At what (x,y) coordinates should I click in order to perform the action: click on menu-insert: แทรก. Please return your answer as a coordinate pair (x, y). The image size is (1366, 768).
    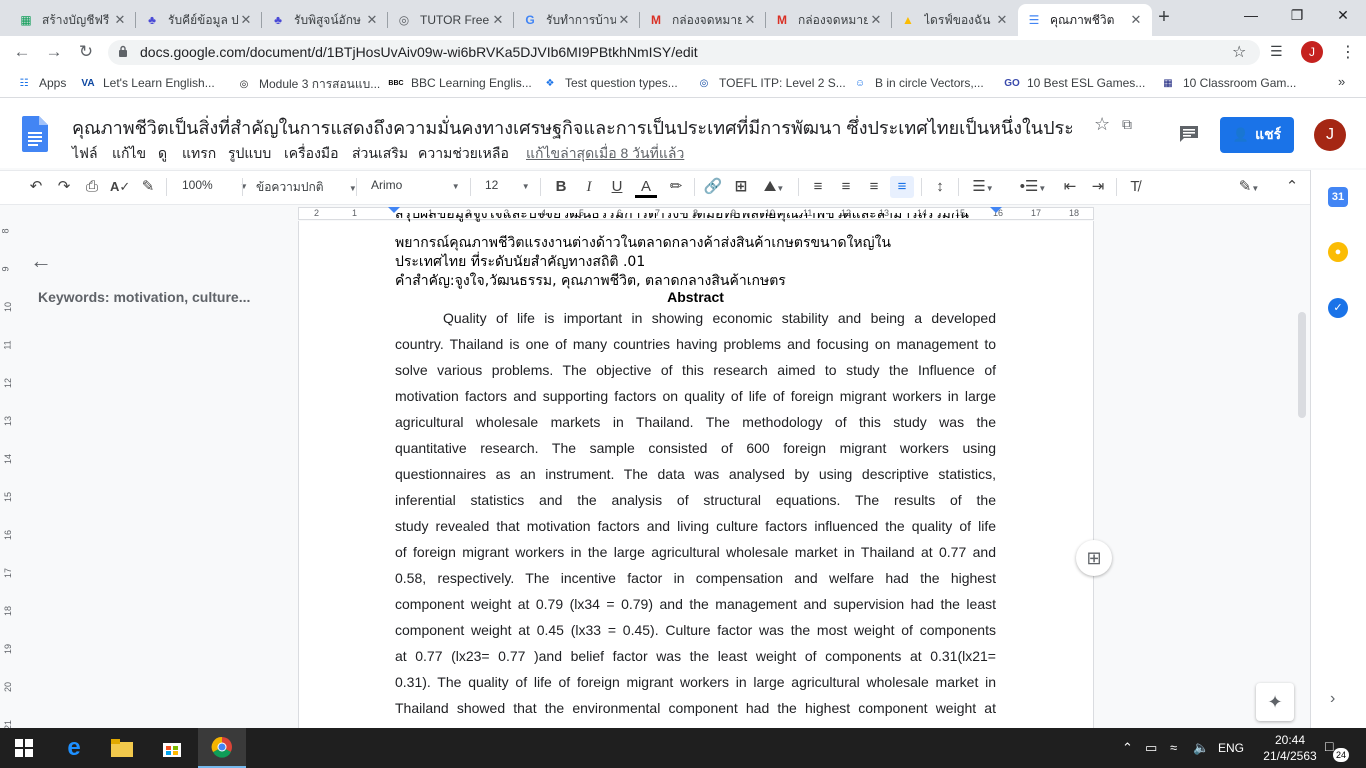
    Looking at the image, I should click on (199, 154).